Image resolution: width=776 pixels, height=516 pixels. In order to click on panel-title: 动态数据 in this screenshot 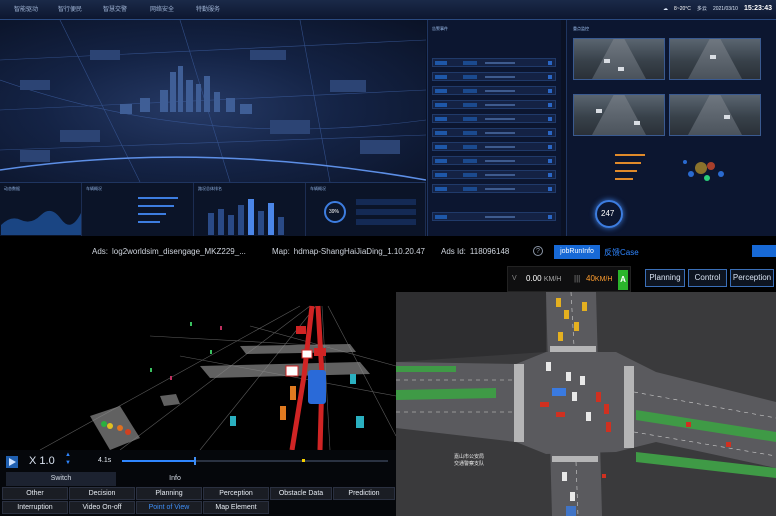, I will do `click(12, 188)`.